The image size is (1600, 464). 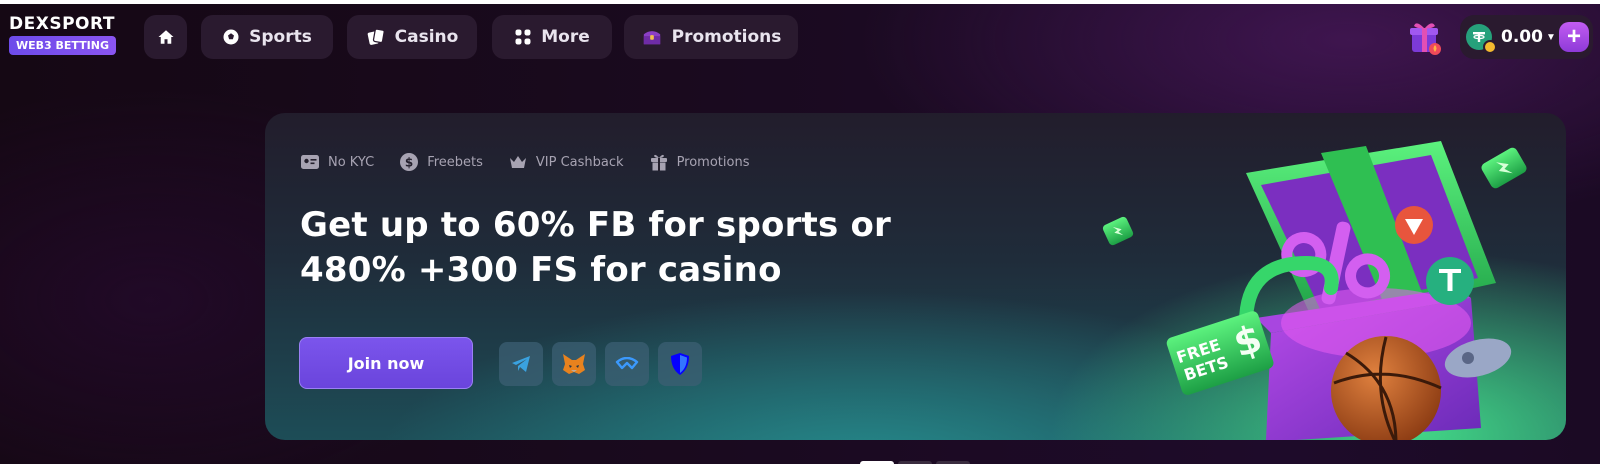 What do you see at coordinates (426, 37) in the screenshot?
I see `nav-casino-label: Casino` at bounding box center [426, 37].